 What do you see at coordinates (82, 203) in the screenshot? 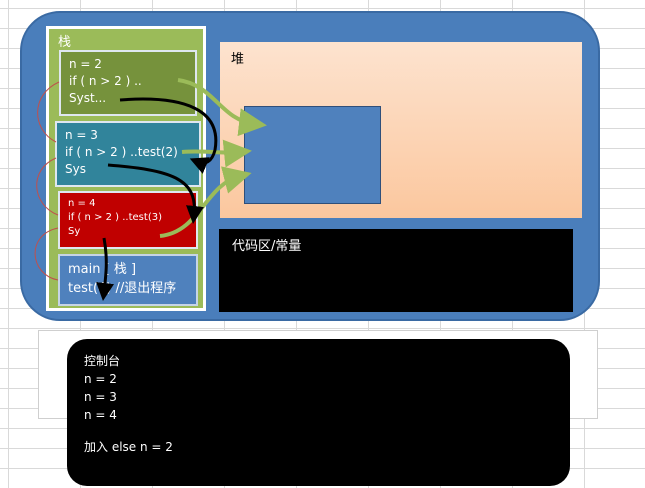
I see `frame-n4-var: n = 4` at bounding box center [82, 203].